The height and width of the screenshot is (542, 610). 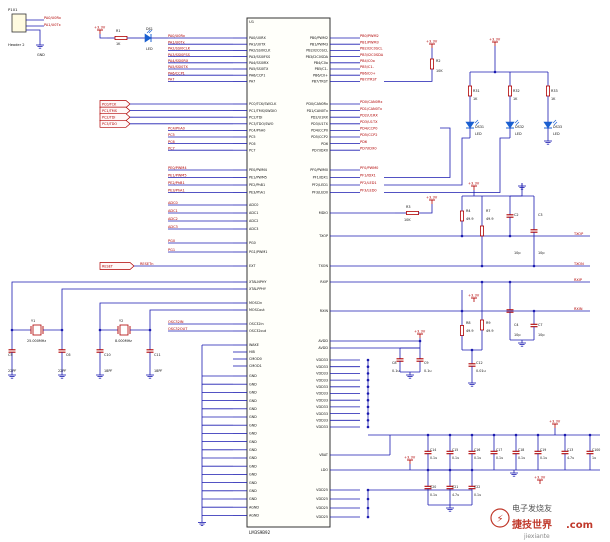 I want to click on net-label: TXON, so click(x=578, y=264).